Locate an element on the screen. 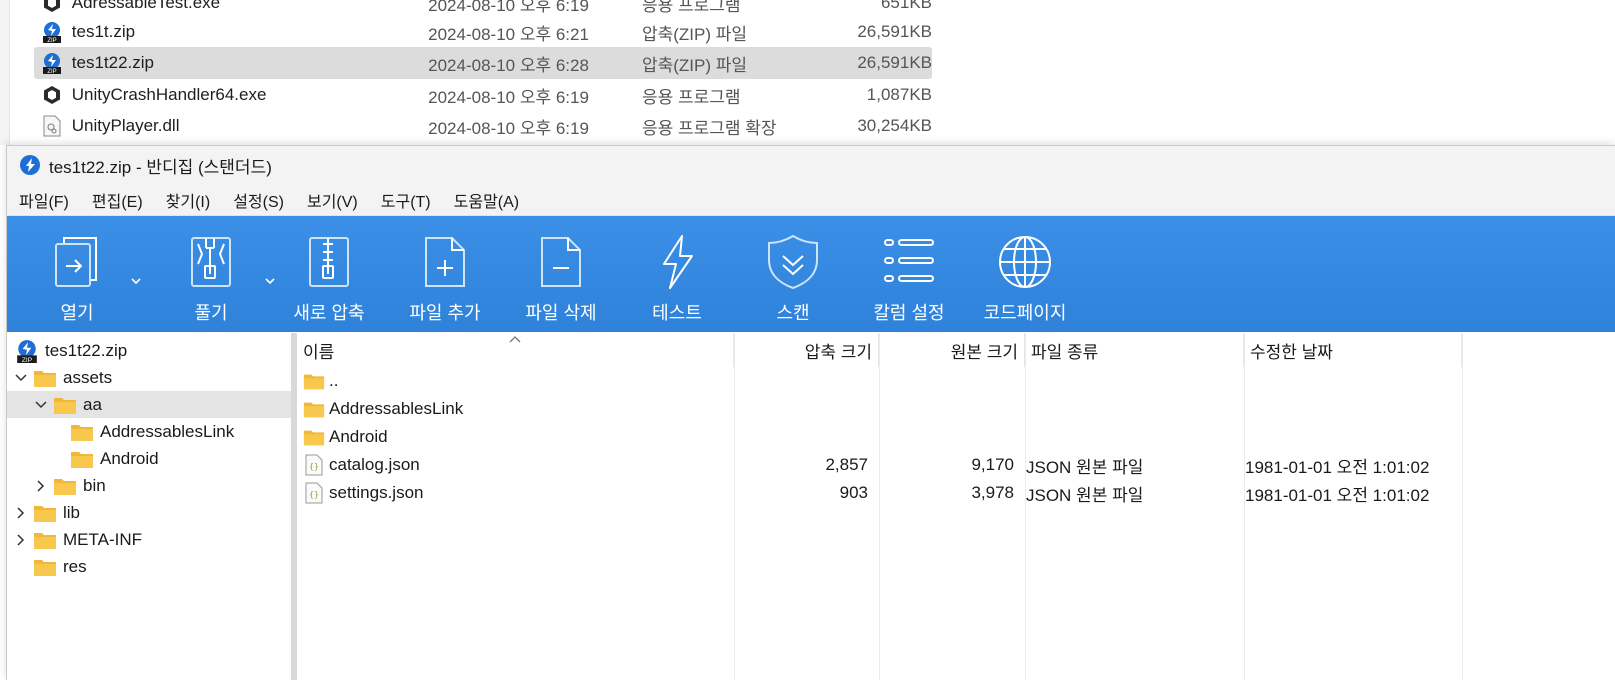 This screenshot has height=680, width=1615. tree-node-android: Android is located at coordinates (149, 458).